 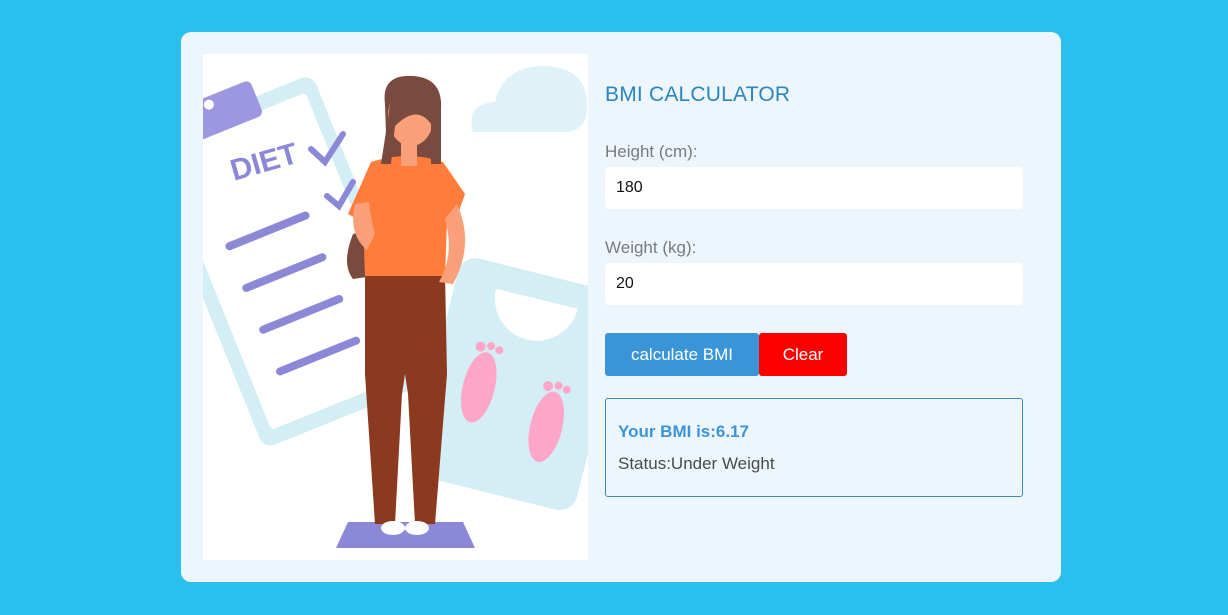 I want to click on calculate-bmi-button: calculate BMI, so click(x=682, y=354).